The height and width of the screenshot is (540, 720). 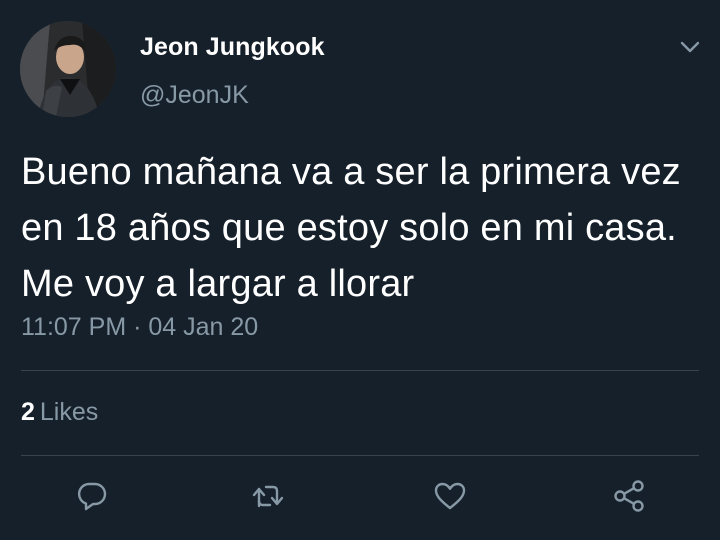 I want to click on avatar, so click(x=68, y=69).